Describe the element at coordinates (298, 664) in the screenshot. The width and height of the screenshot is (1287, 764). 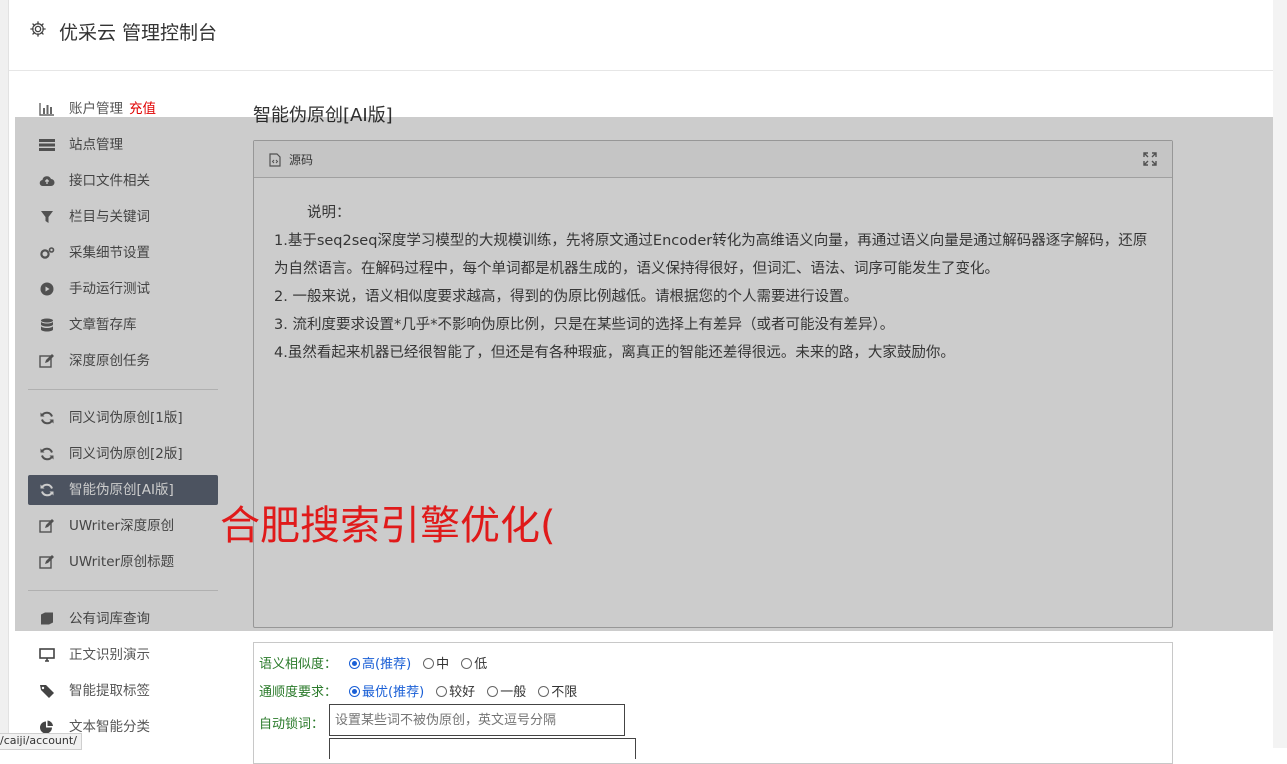
I see `similarity-label: 语义相似度：` at that location.